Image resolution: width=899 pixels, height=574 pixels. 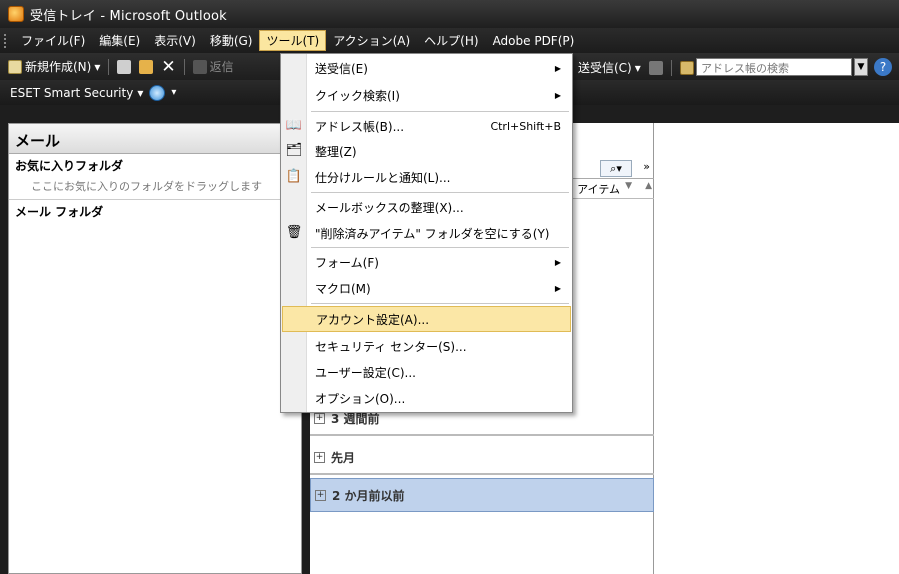 What do you see at coordinates (482, 458) in the screenshot?
I see `group-row-last-month: + 先月` at bounding box center [482, 458].